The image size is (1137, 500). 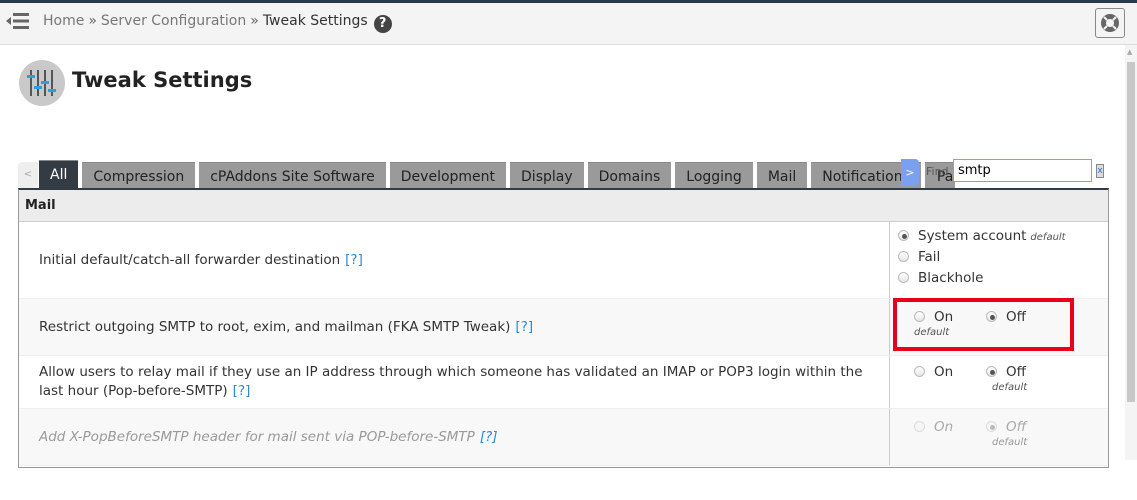 What do you see at coordinates (173, 21) in the screenshot?
I see `breadcrumb-server-configuration: Server Configuration` at bounding box center [173, 21].